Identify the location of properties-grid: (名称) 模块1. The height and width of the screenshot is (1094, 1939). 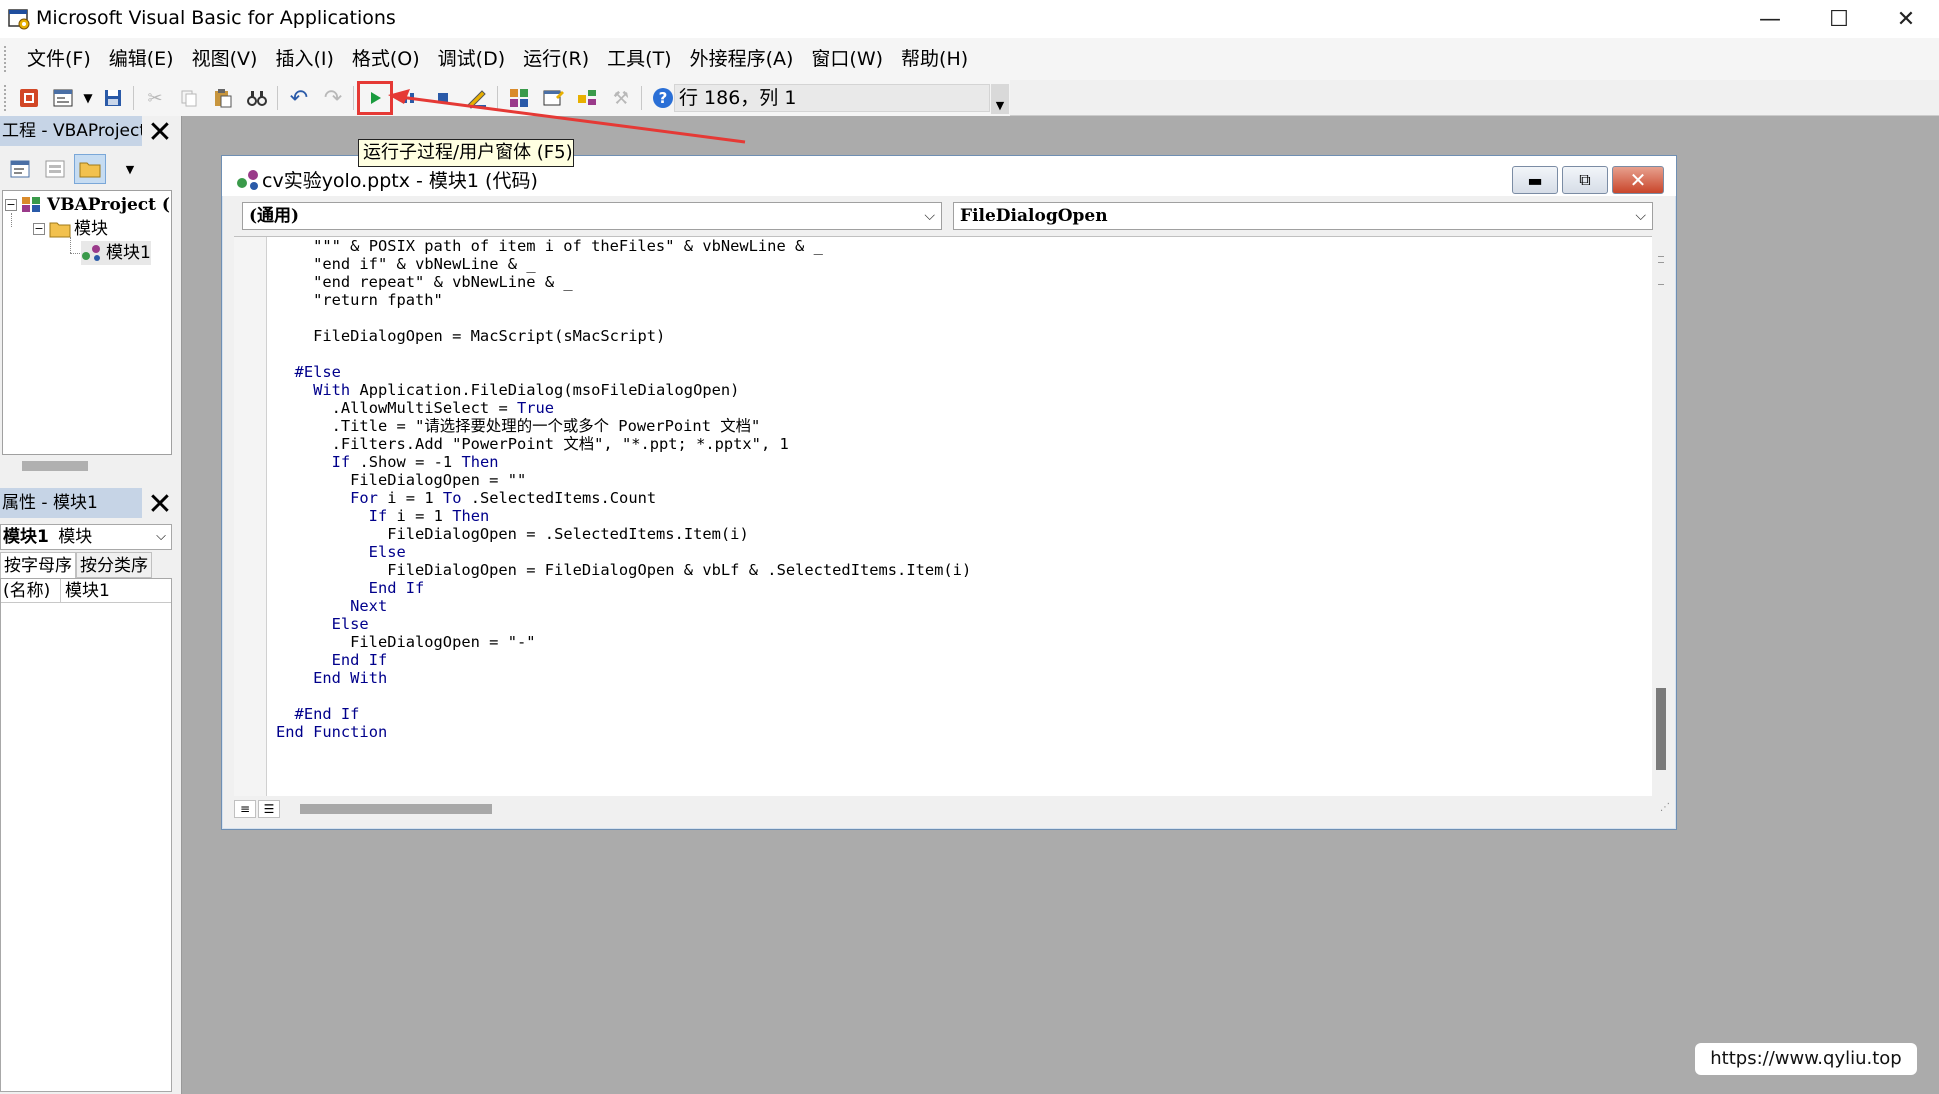
(86, 835).